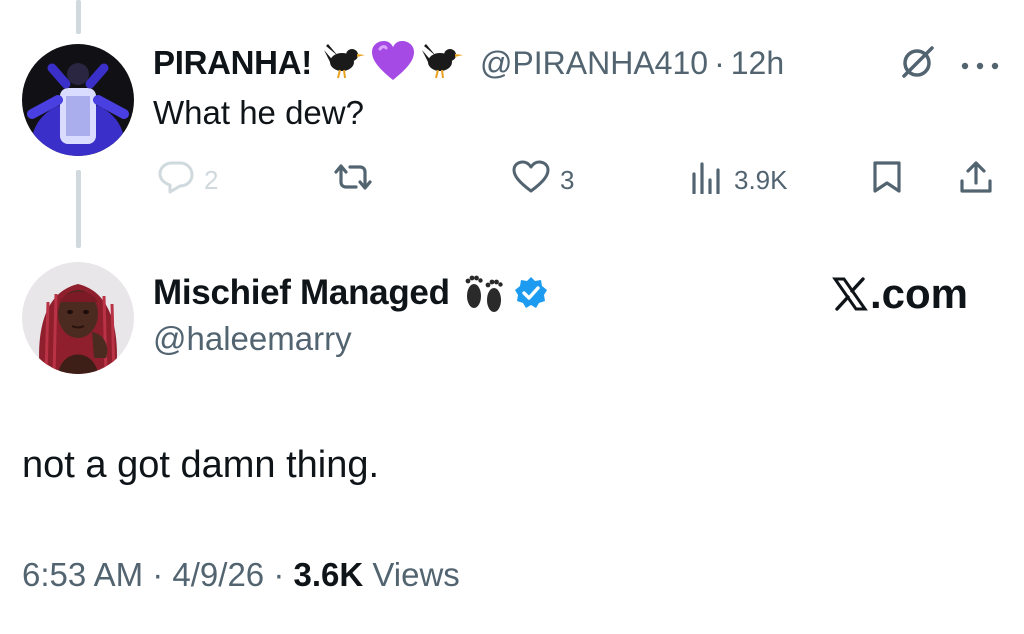  Describe the element at coordinates (258, 112) in the screenshot. I see `parent-tweet-text: What he dew?` at that location.